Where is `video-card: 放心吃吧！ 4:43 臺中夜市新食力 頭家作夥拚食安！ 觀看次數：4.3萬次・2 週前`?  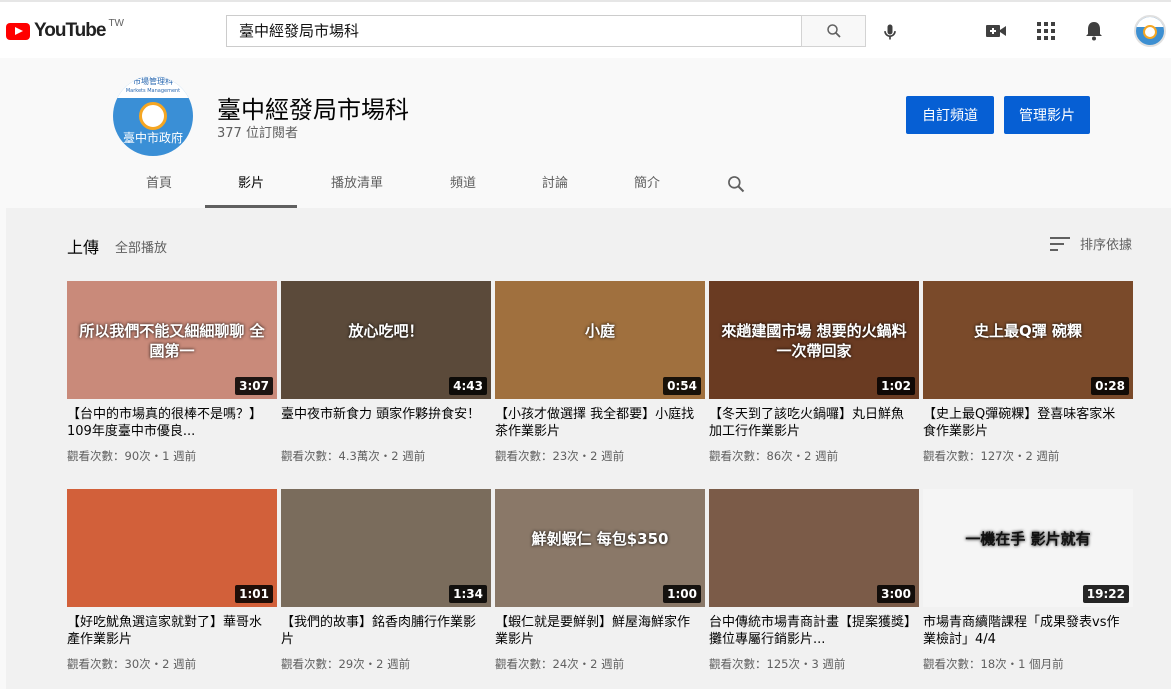
video-card: 放心吃吧！ 4:43 臺中夜市新食力 頭家作夥拚食安！ 觀看次數：4.3萬次・2 週前 is located at coordinates (386, 372).